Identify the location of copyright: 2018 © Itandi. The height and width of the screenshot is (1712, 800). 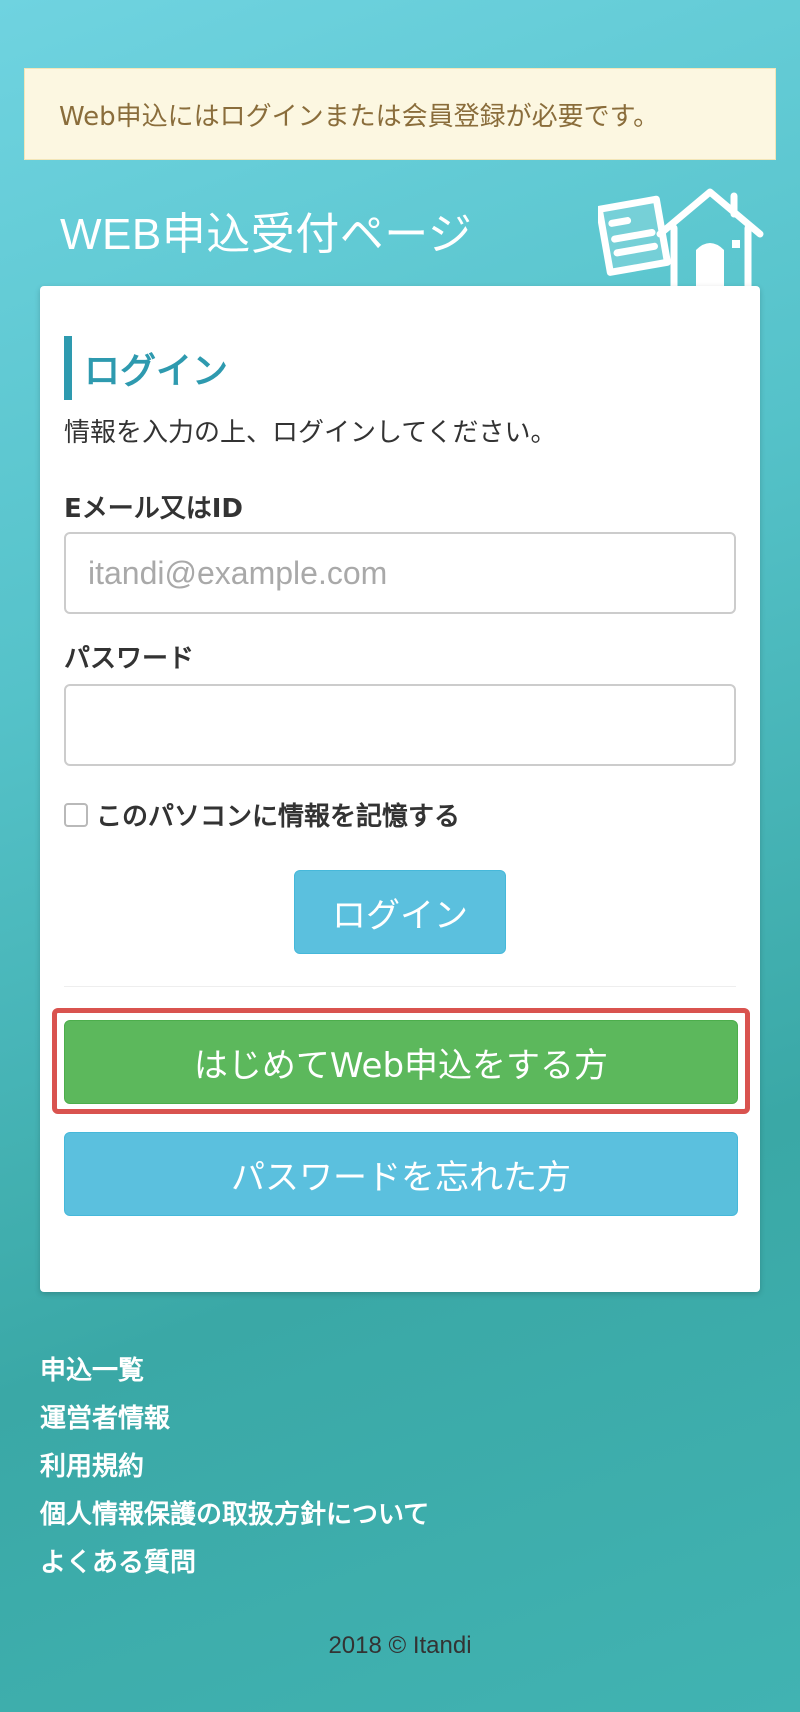
(400, 1645).